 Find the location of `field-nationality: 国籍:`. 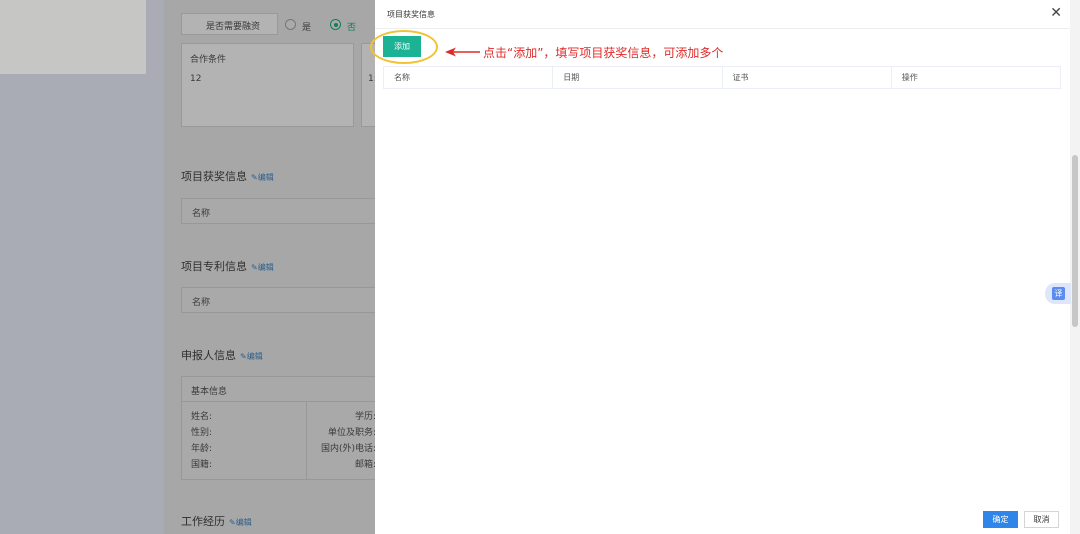

field-nationality: 国籍: is located at coordinates (202, 465).